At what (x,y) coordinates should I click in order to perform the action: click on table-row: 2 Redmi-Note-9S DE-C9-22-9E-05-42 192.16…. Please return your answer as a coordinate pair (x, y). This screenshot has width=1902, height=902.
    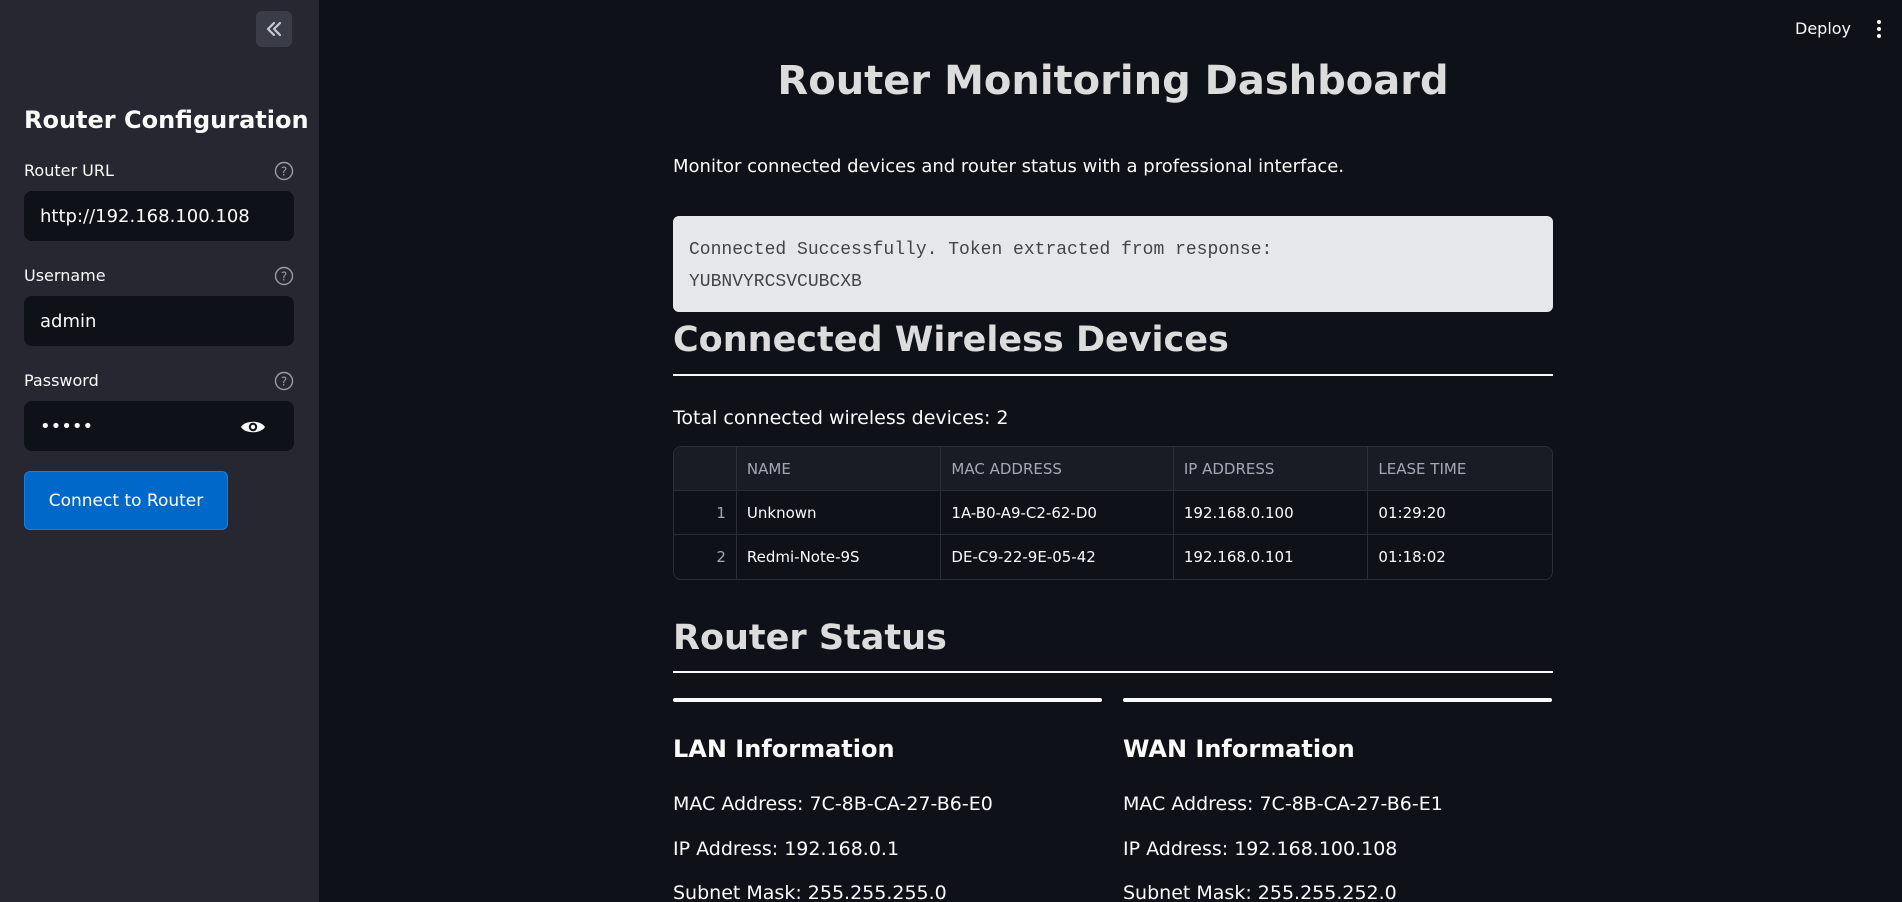
    Looking at the image, I should click on (1113, 557).